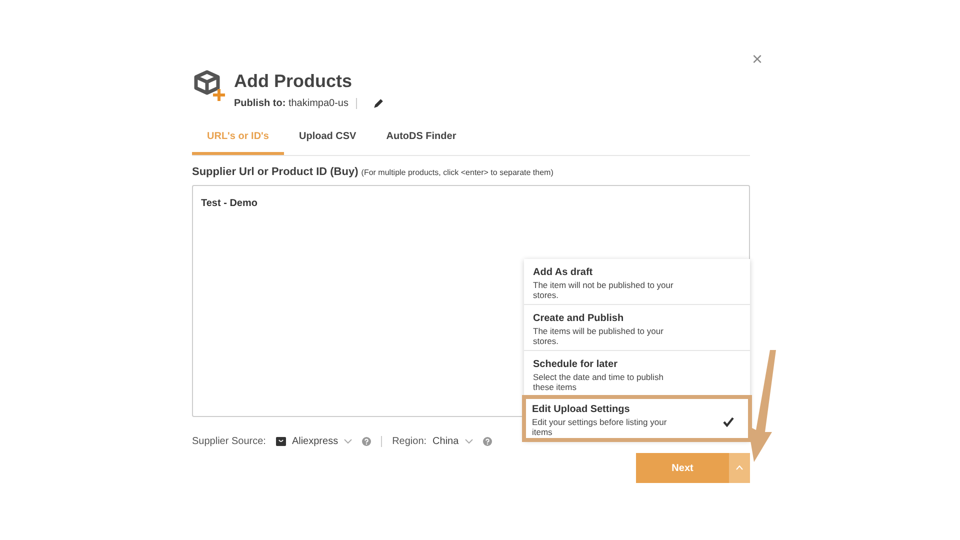 The image size is (960, 540). Describe the element at coordinates (421, 139) in the screenshot. I see `tab: AutoDS Finder` at that location.